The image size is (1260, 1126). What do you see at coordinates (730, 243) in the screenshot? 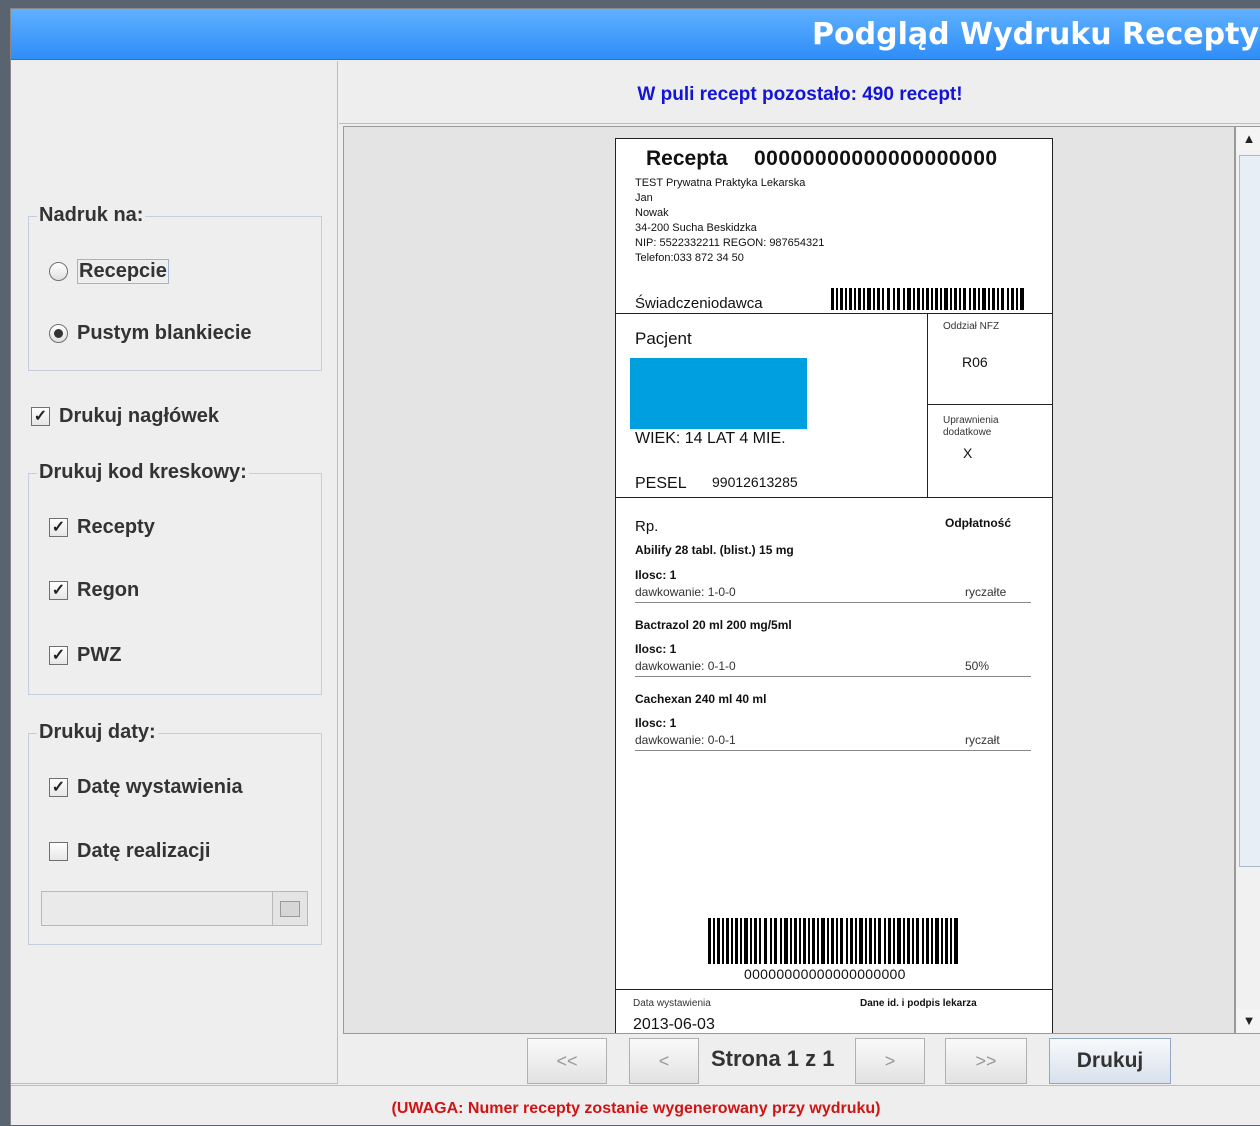
I see `provider-line: NIP: 5522332211 REGON: 987654321` at bounding box center [730, 243].